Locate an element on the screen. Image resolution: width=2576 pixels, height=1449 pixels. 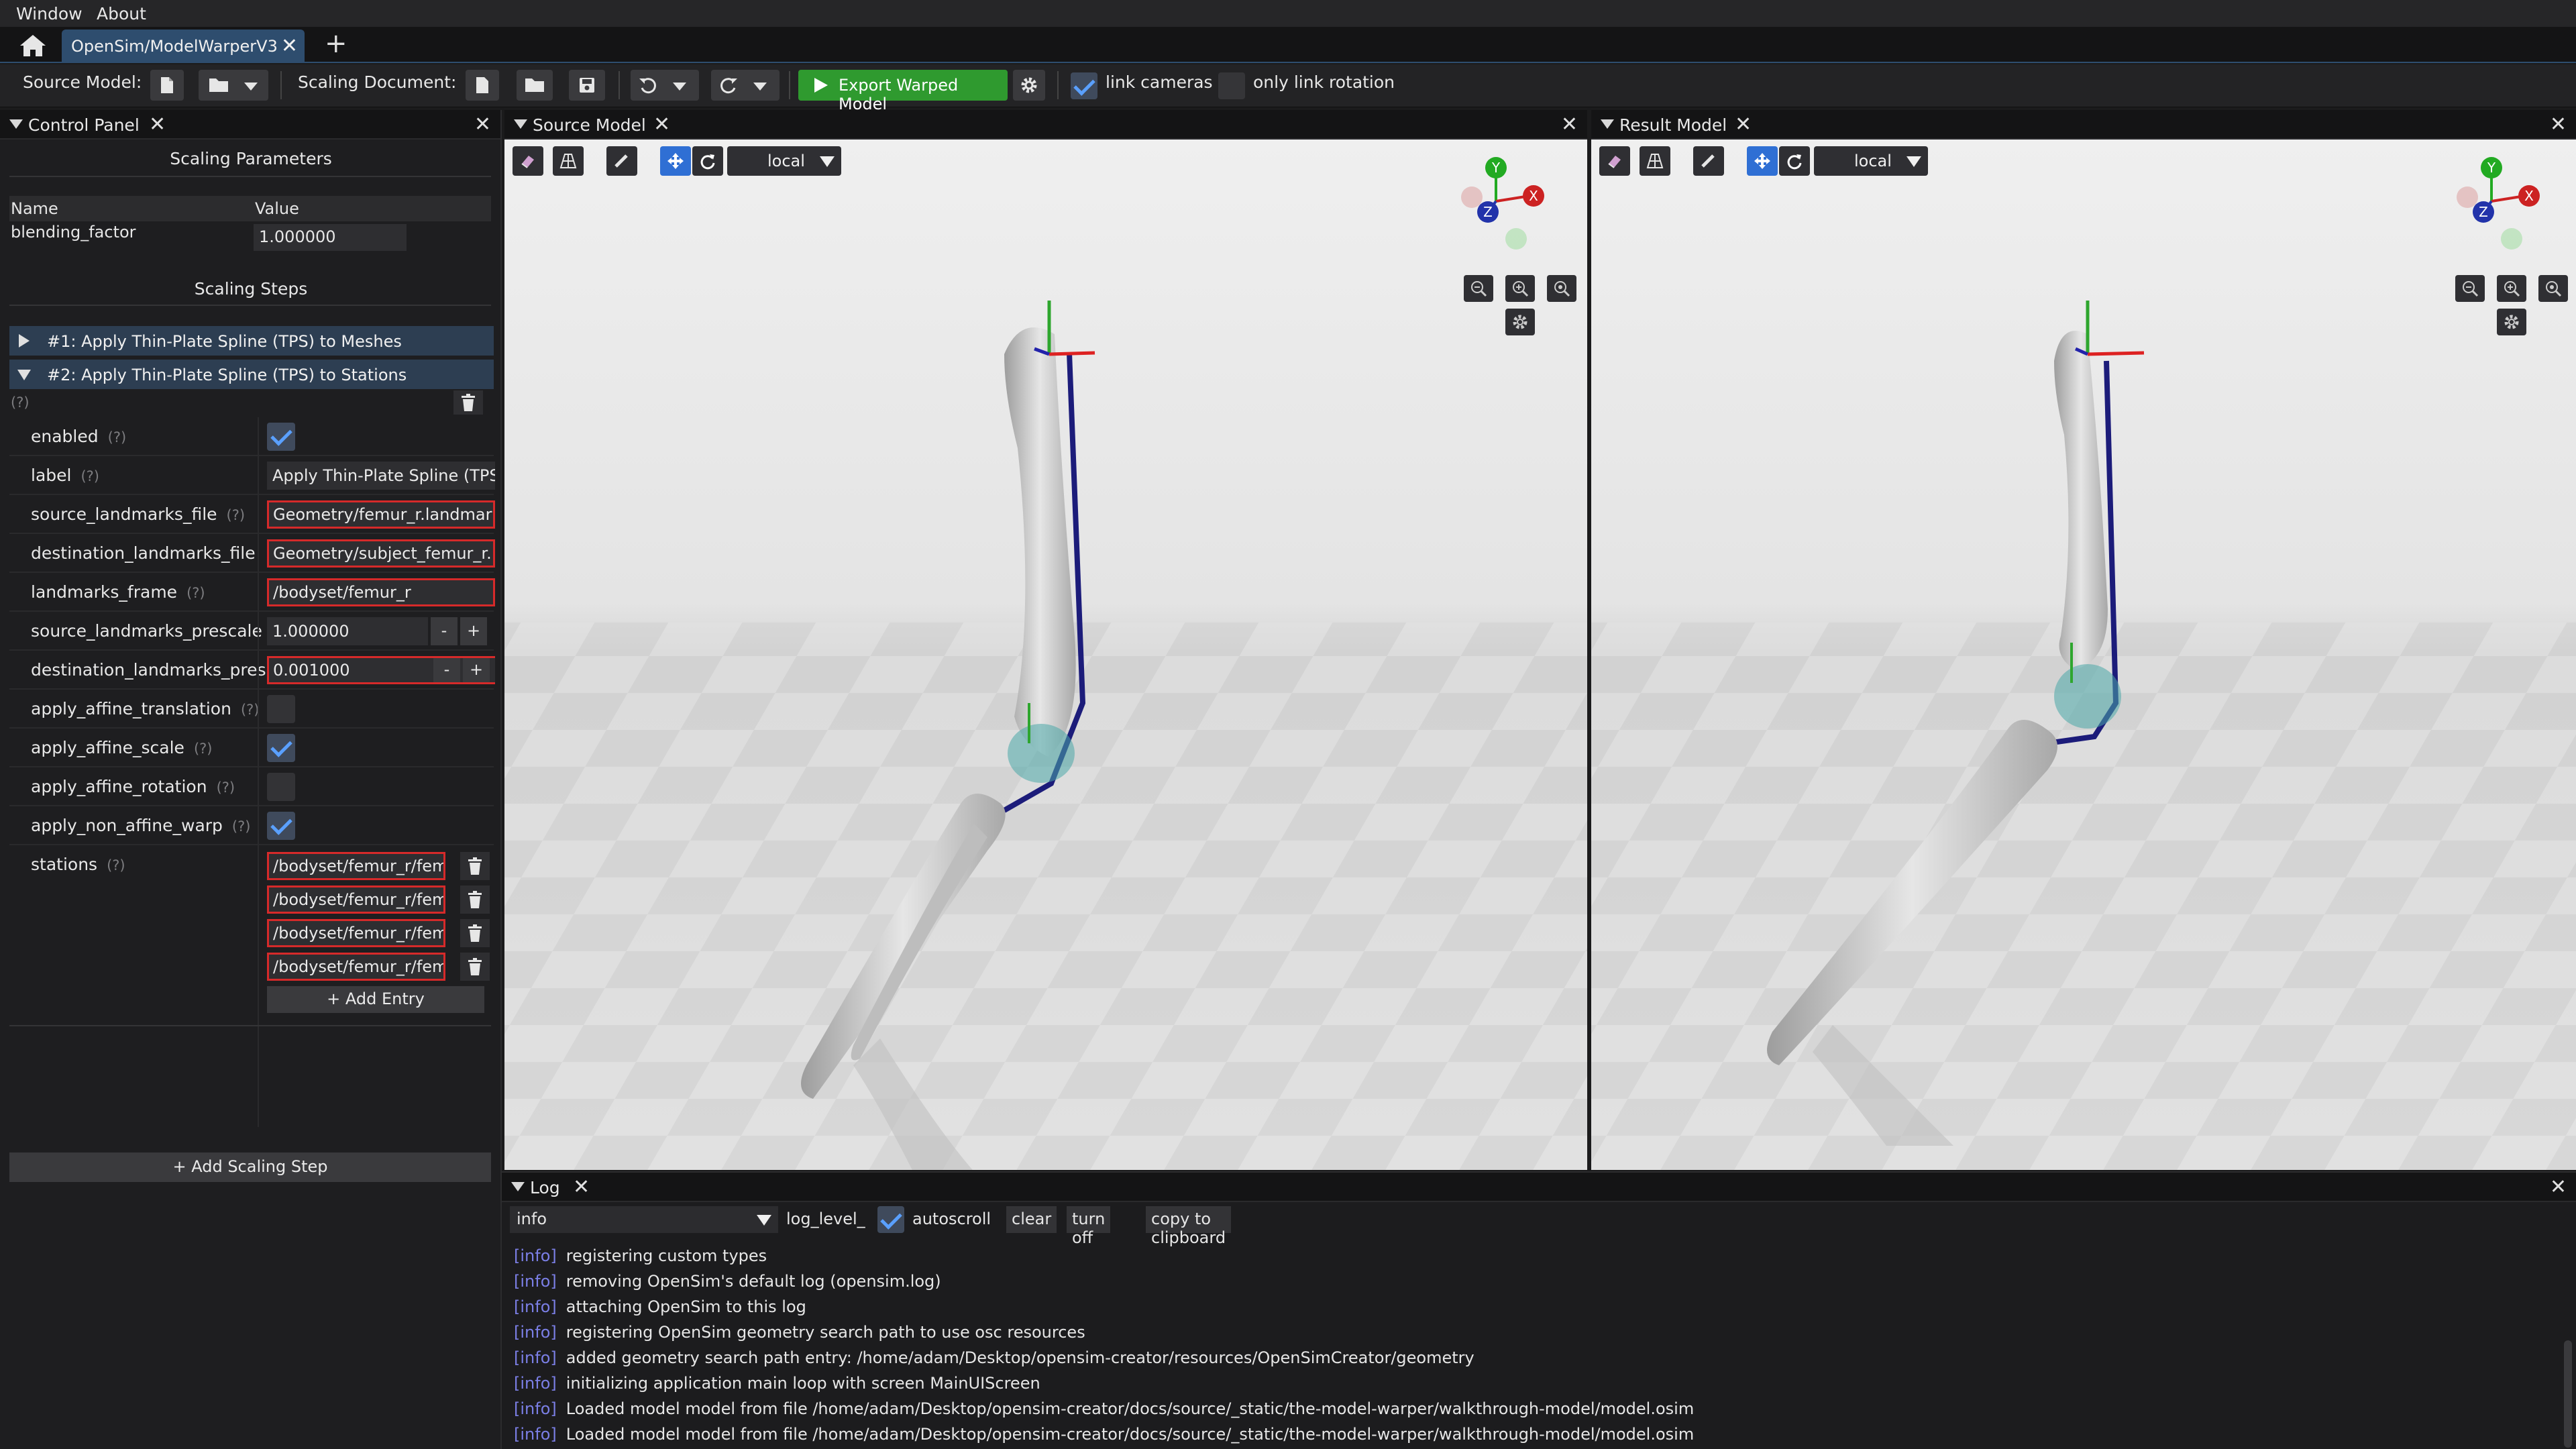
clear-button: clear is located at coordinates (1031, 1219).